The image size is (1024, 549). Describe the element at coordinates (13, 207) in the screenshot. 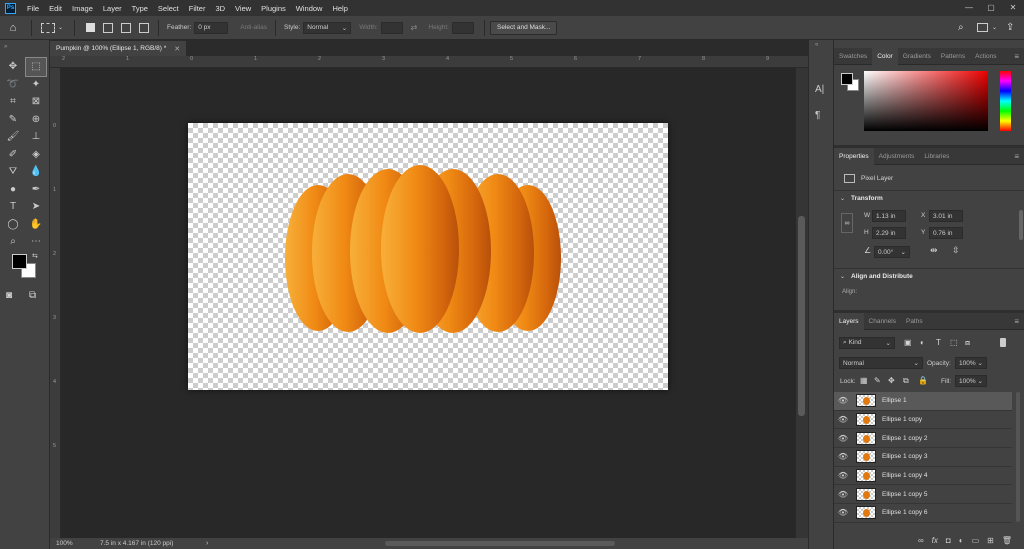

I see `type-tool-icon: T` at that location.